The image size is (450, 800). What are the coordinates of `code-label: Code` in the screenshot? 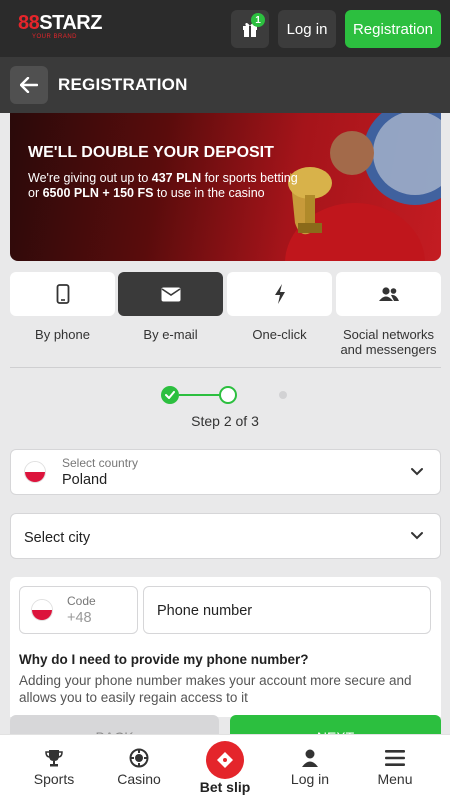 It's located at (81, 601).